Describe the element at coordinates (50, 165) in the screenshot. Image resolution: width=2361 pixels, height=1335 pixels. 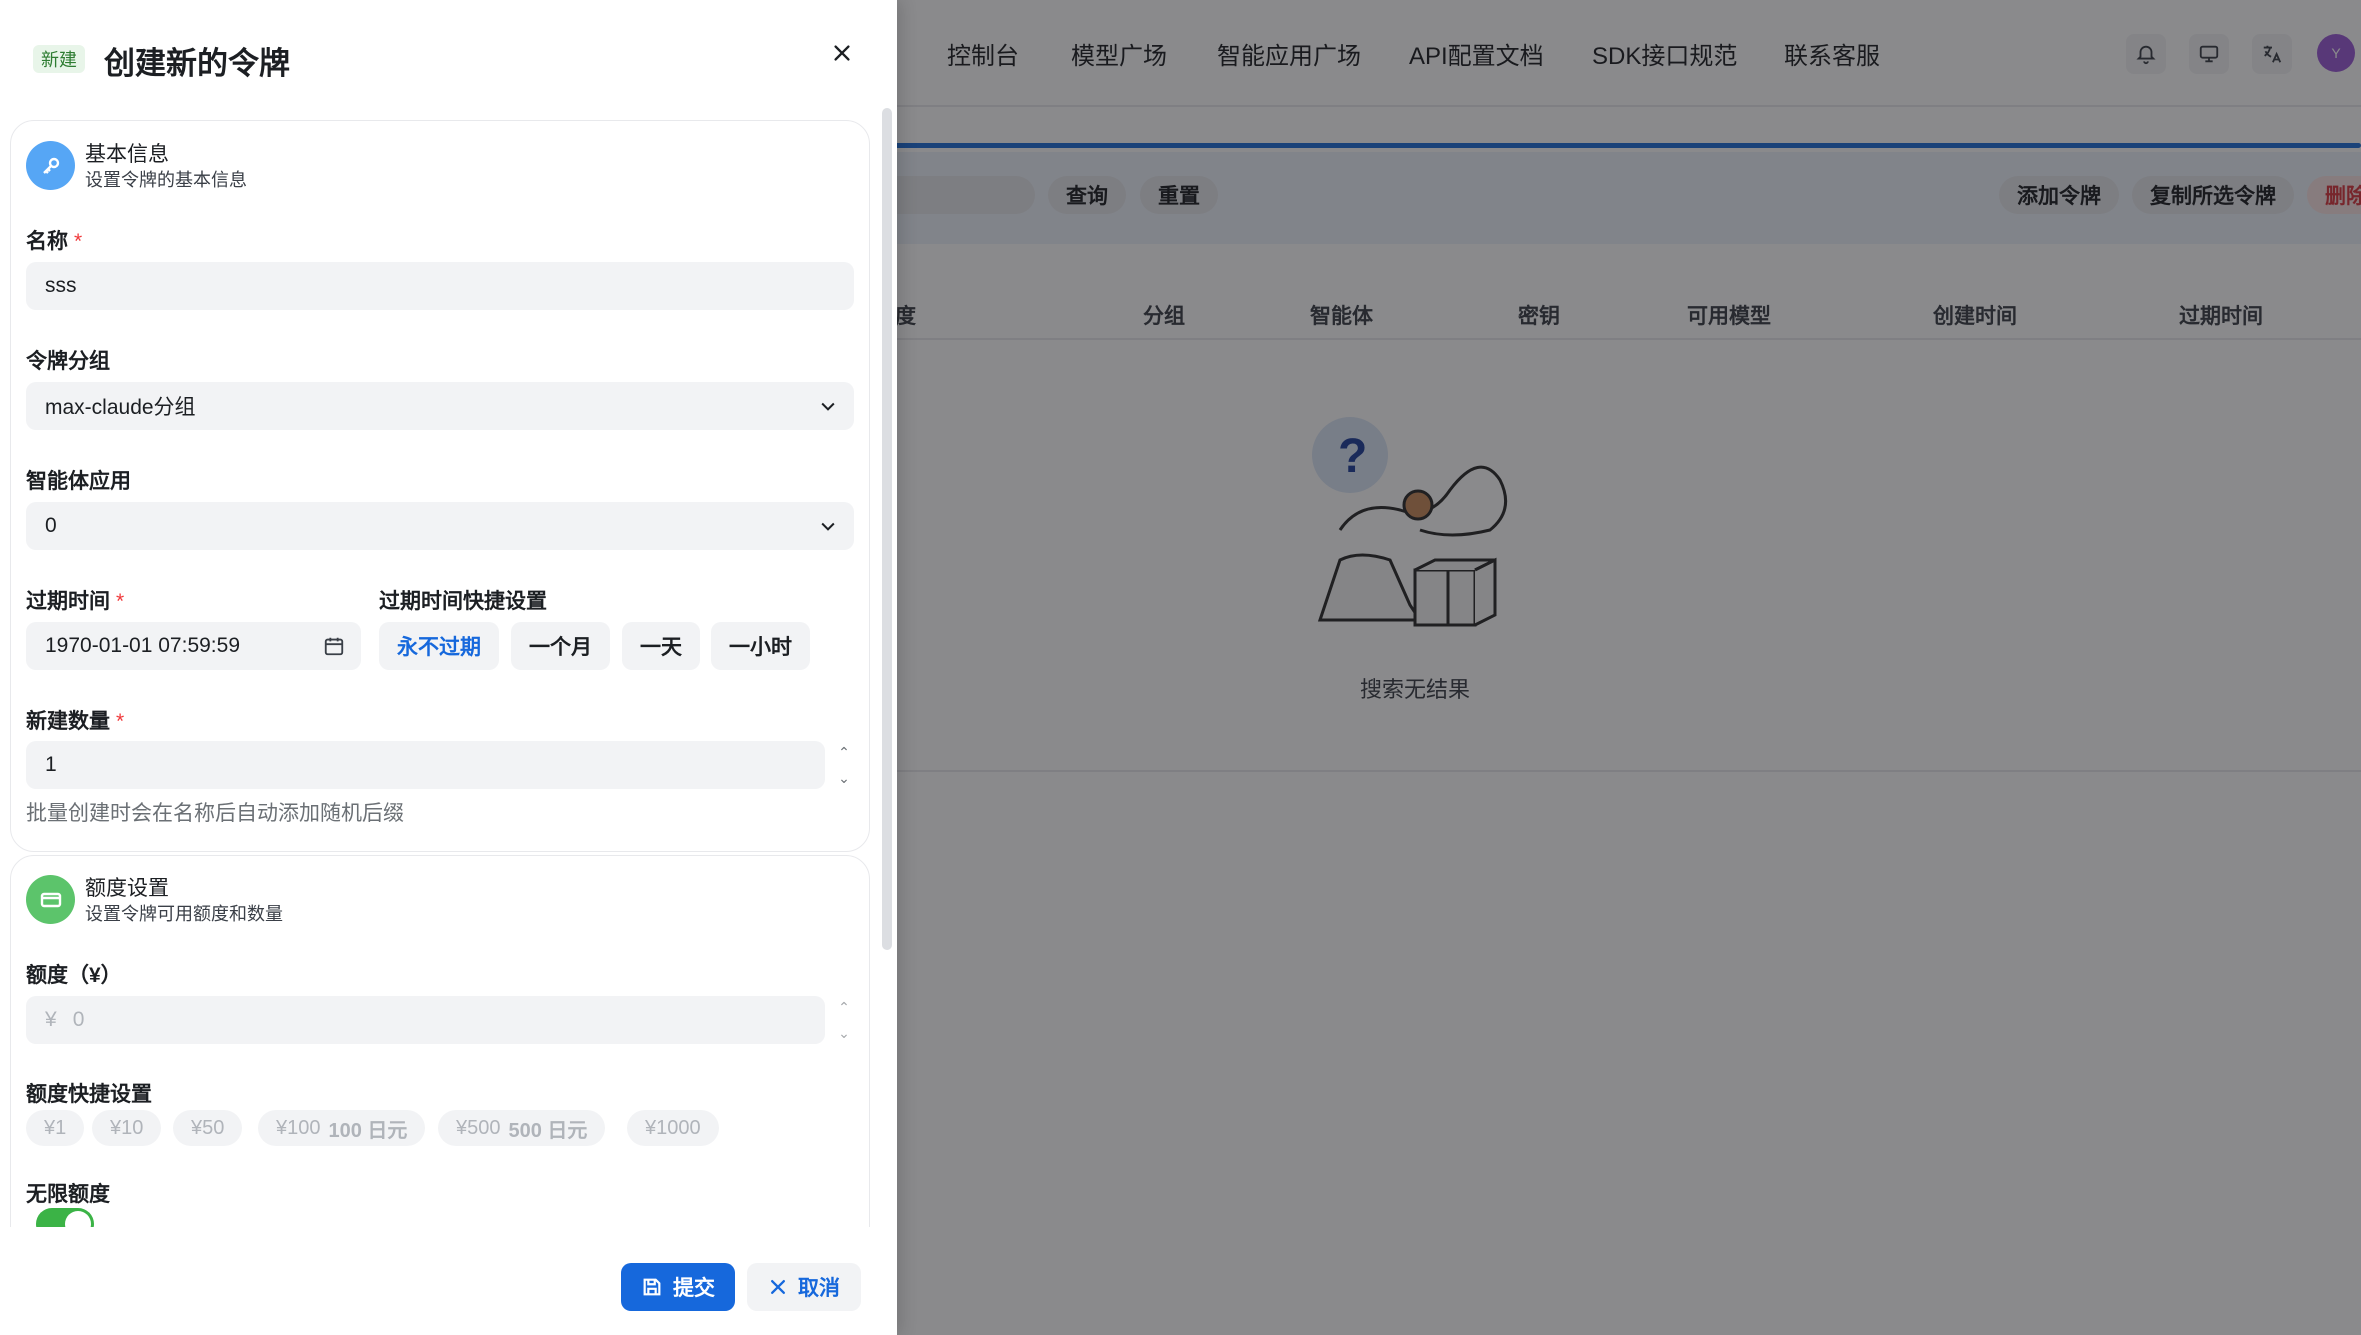
I see `key-icon` at that location.